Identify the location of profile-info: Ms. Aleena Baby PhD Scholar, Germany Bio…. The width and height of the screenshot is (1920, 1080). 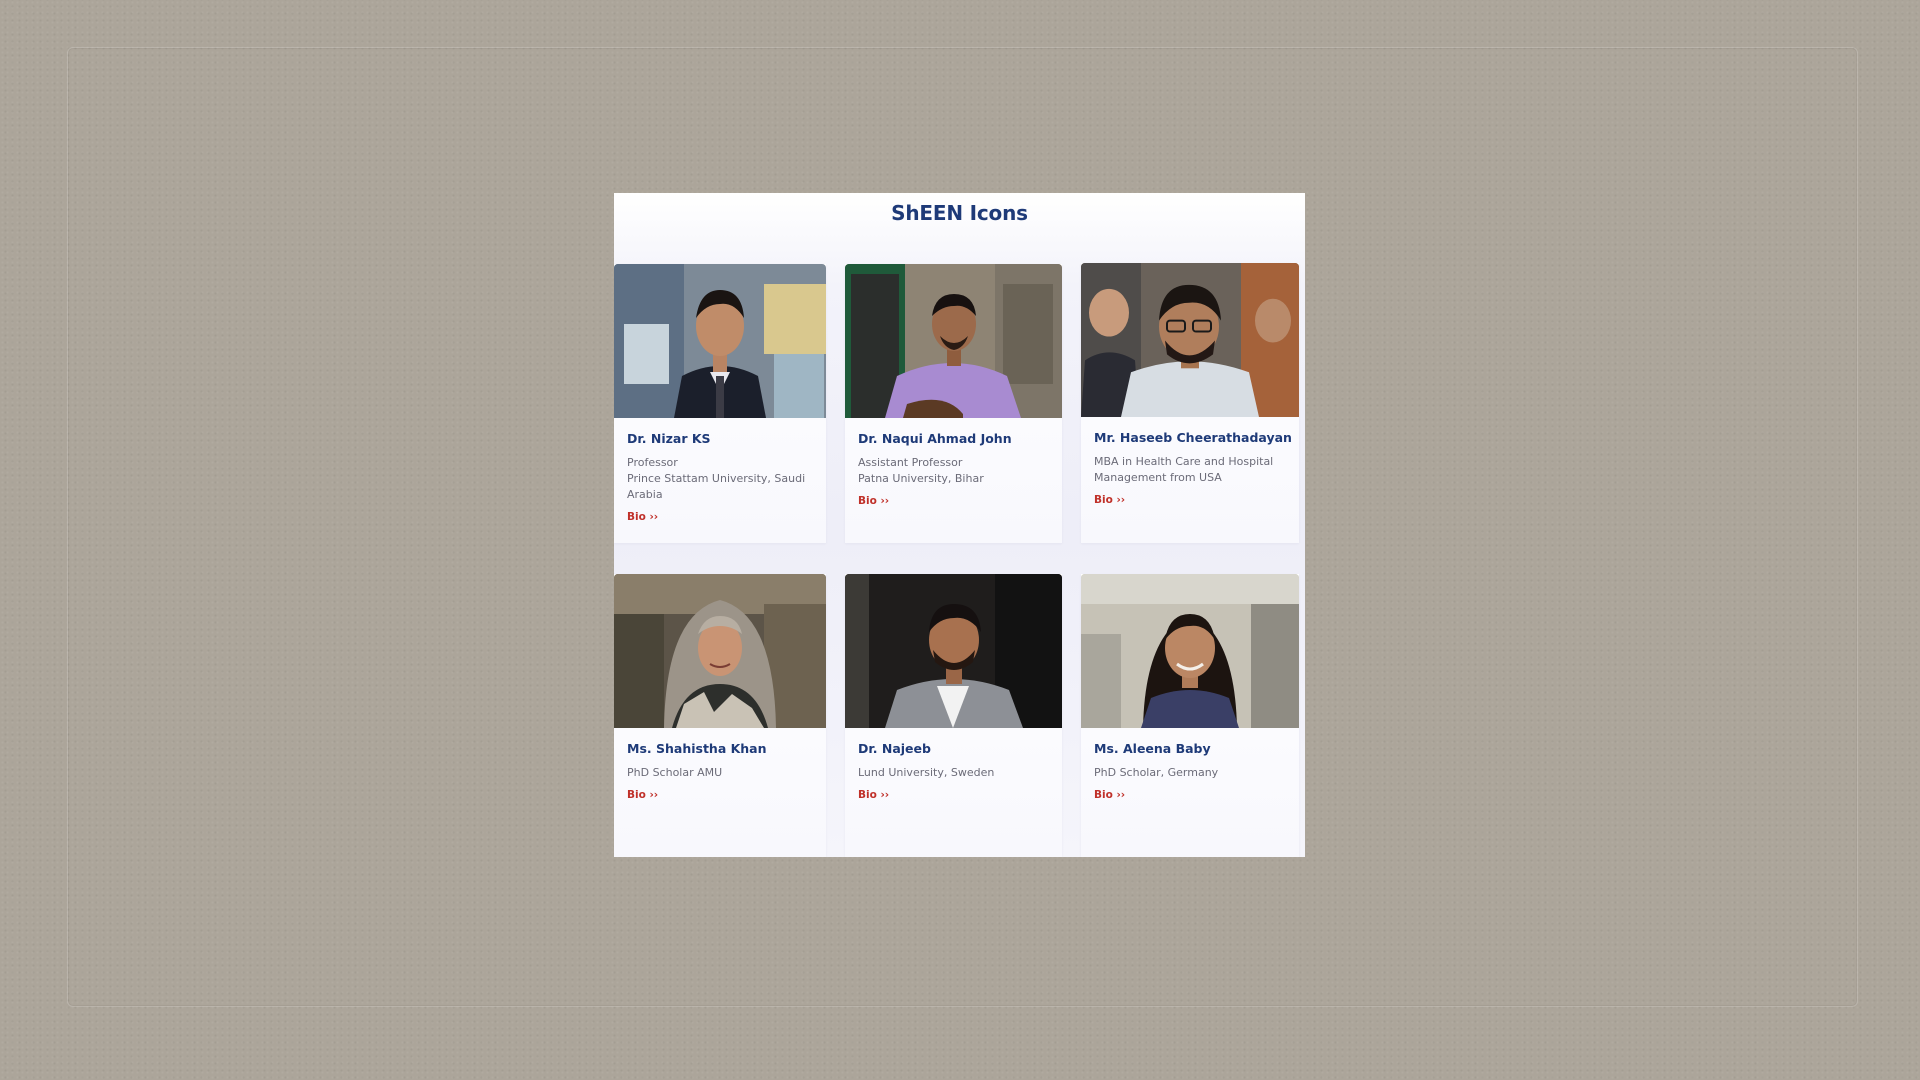
(1191, 771).